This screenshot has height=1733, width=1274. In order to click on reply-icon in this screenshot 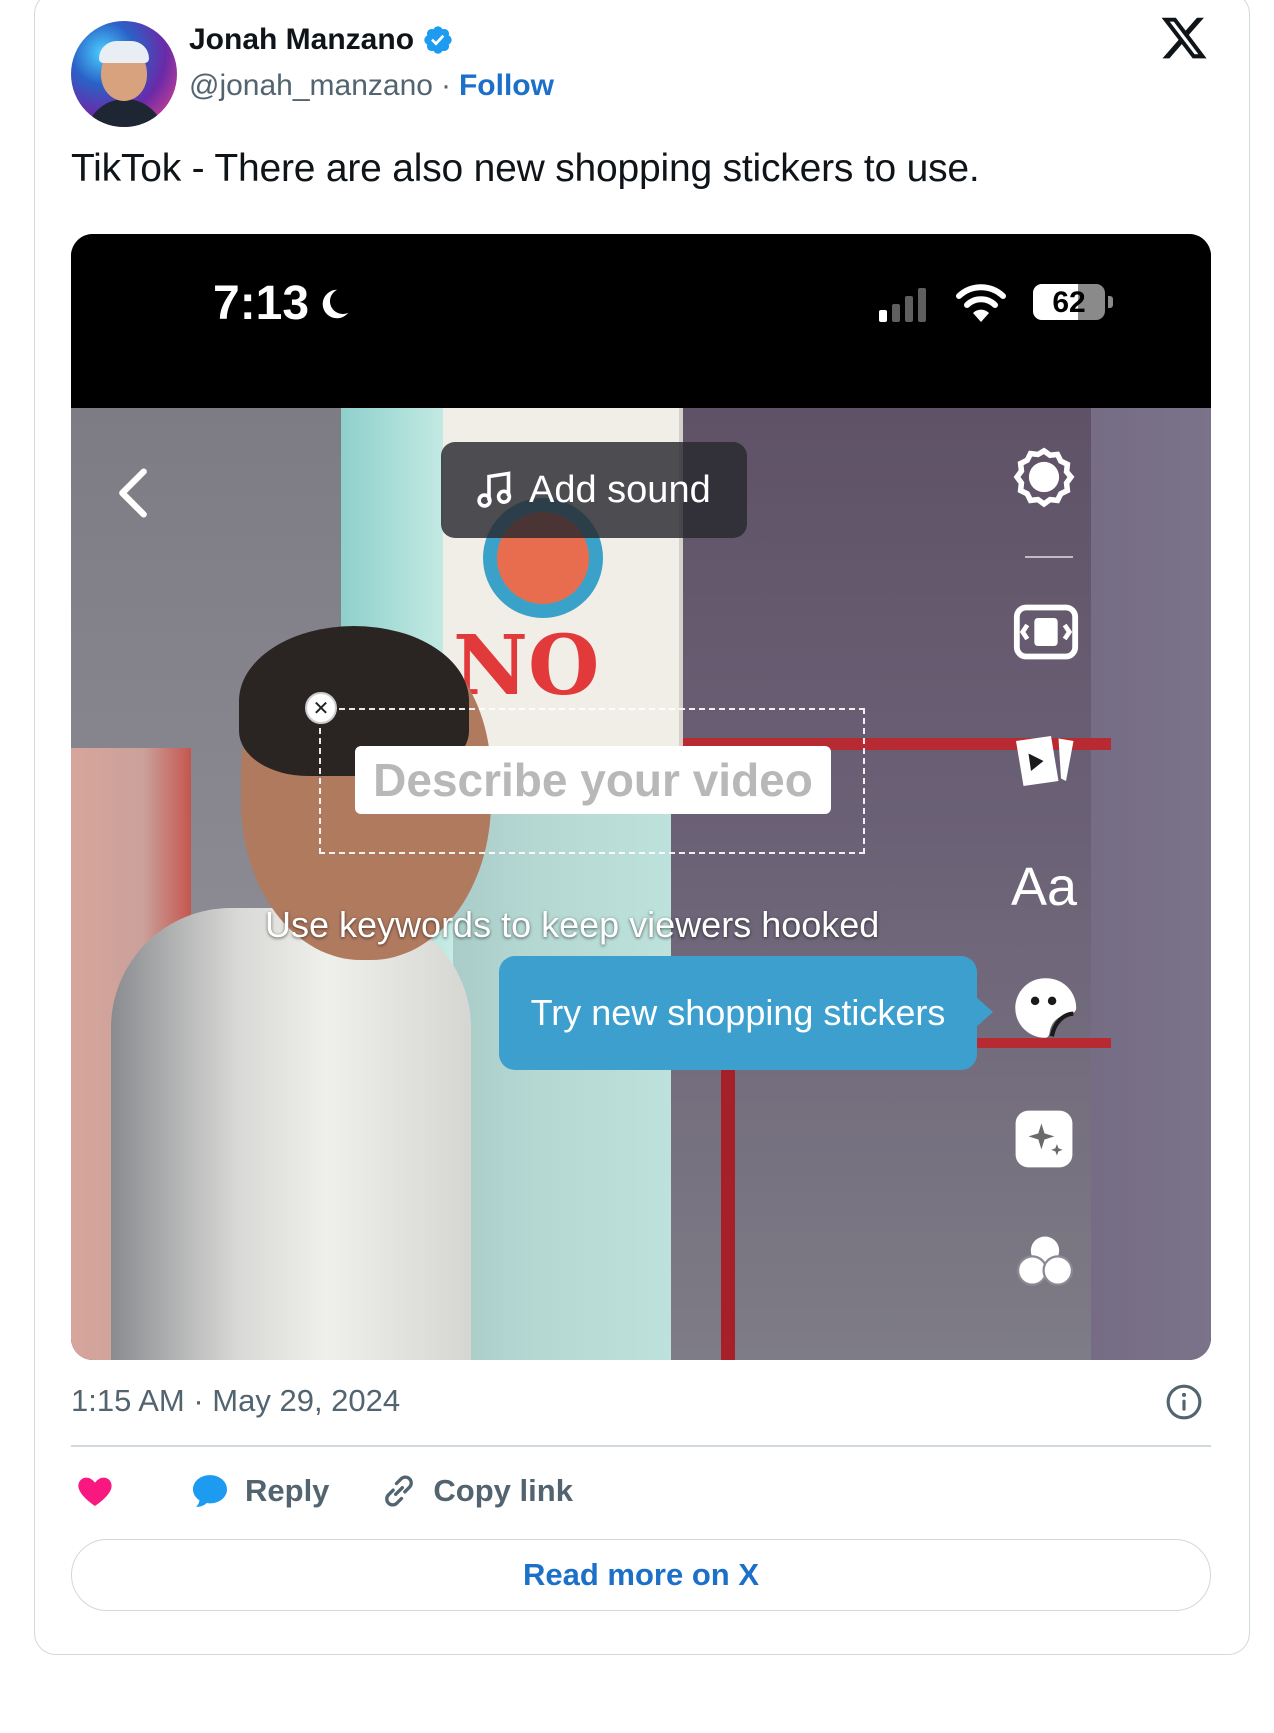, I will do `click(210, 1491)`.